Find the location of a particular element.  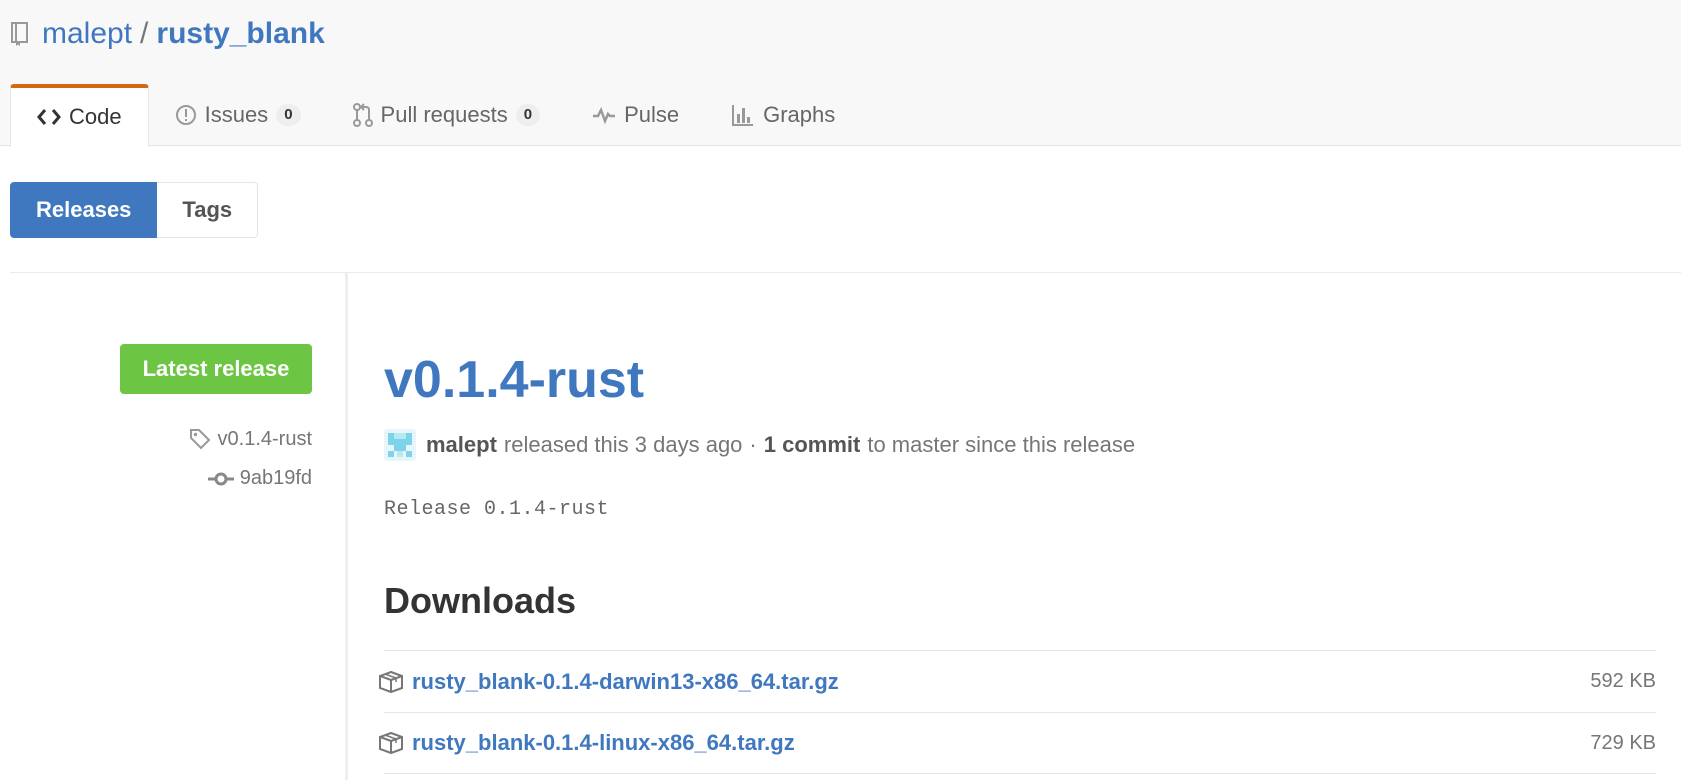

tab-label: Pull requests is located at coordinates (444, 114).